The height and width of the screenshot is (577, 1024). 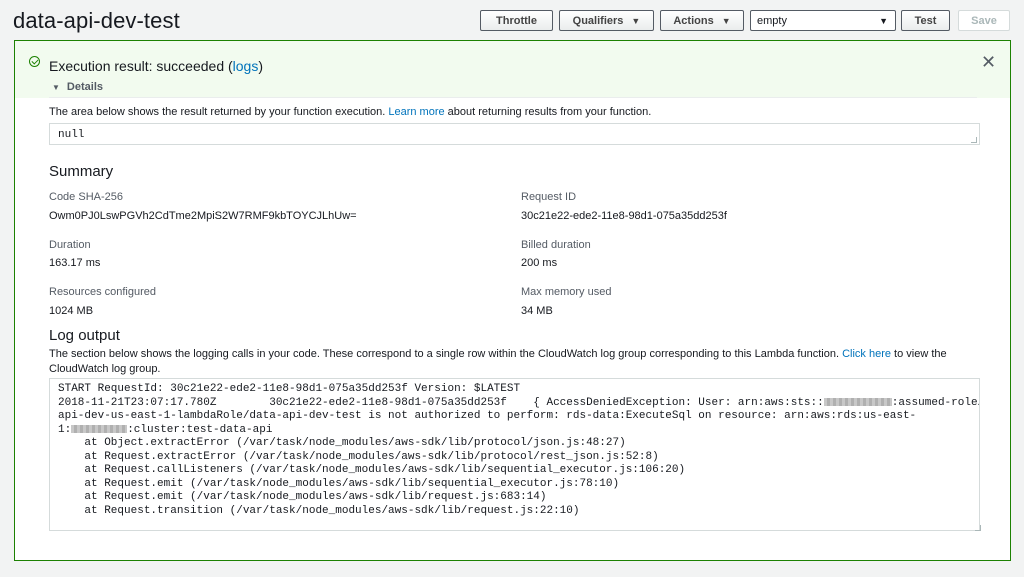 I want to click on actions-button: Actions ▼, so click(x=702, y=20).